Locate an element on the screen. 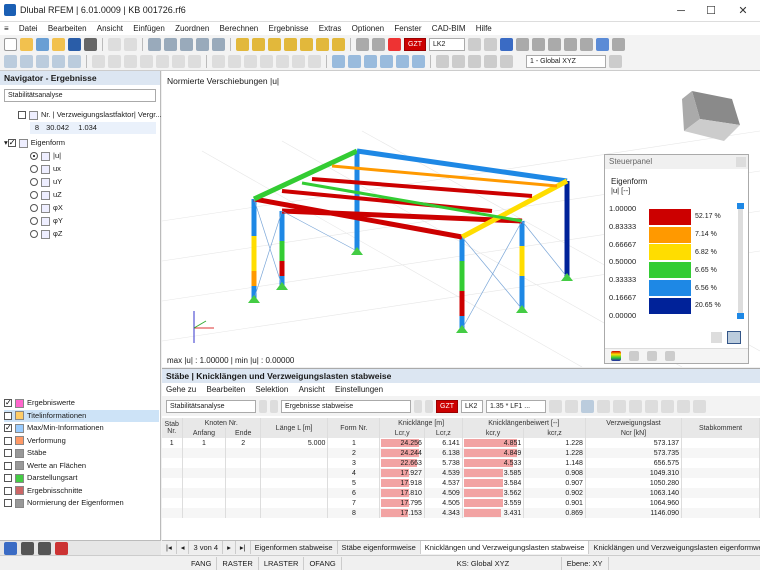  undo-icon is located at coordinates (114, 44).